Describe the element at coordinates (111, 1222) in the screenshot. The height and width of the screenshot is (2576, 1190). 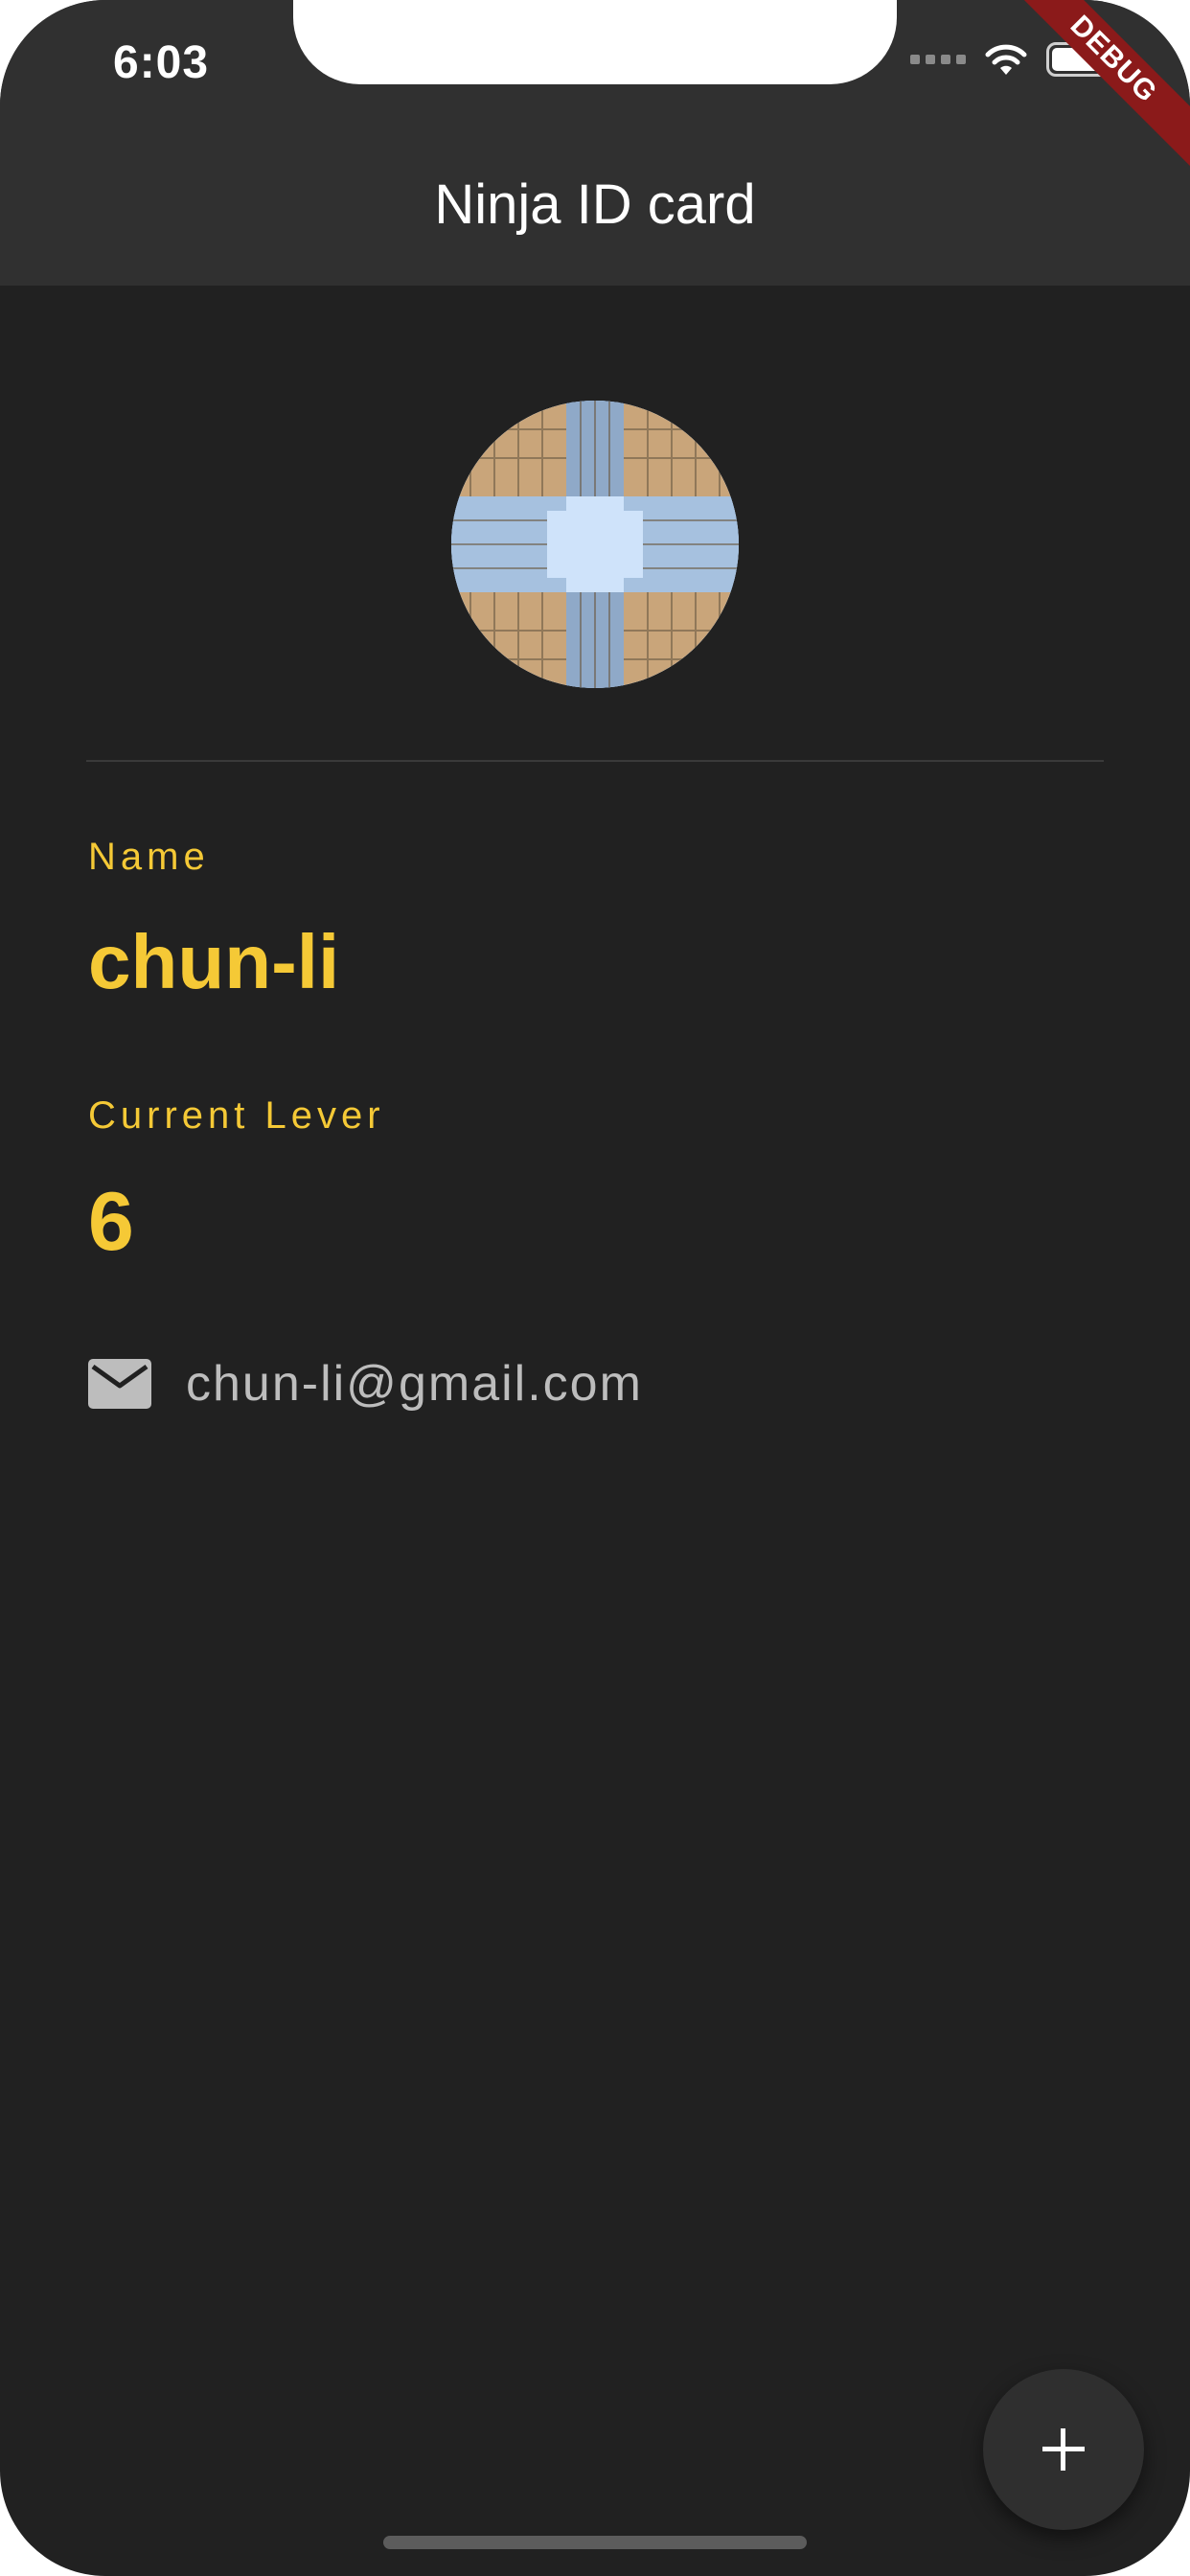
I see `level-value: 6` at that location.